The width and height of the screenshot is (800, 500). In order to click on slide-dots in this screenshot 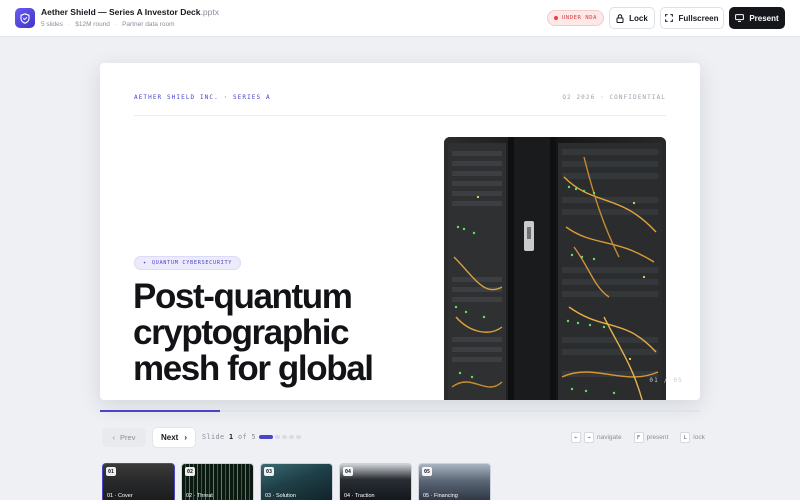, I will do `click(280, 437)`.